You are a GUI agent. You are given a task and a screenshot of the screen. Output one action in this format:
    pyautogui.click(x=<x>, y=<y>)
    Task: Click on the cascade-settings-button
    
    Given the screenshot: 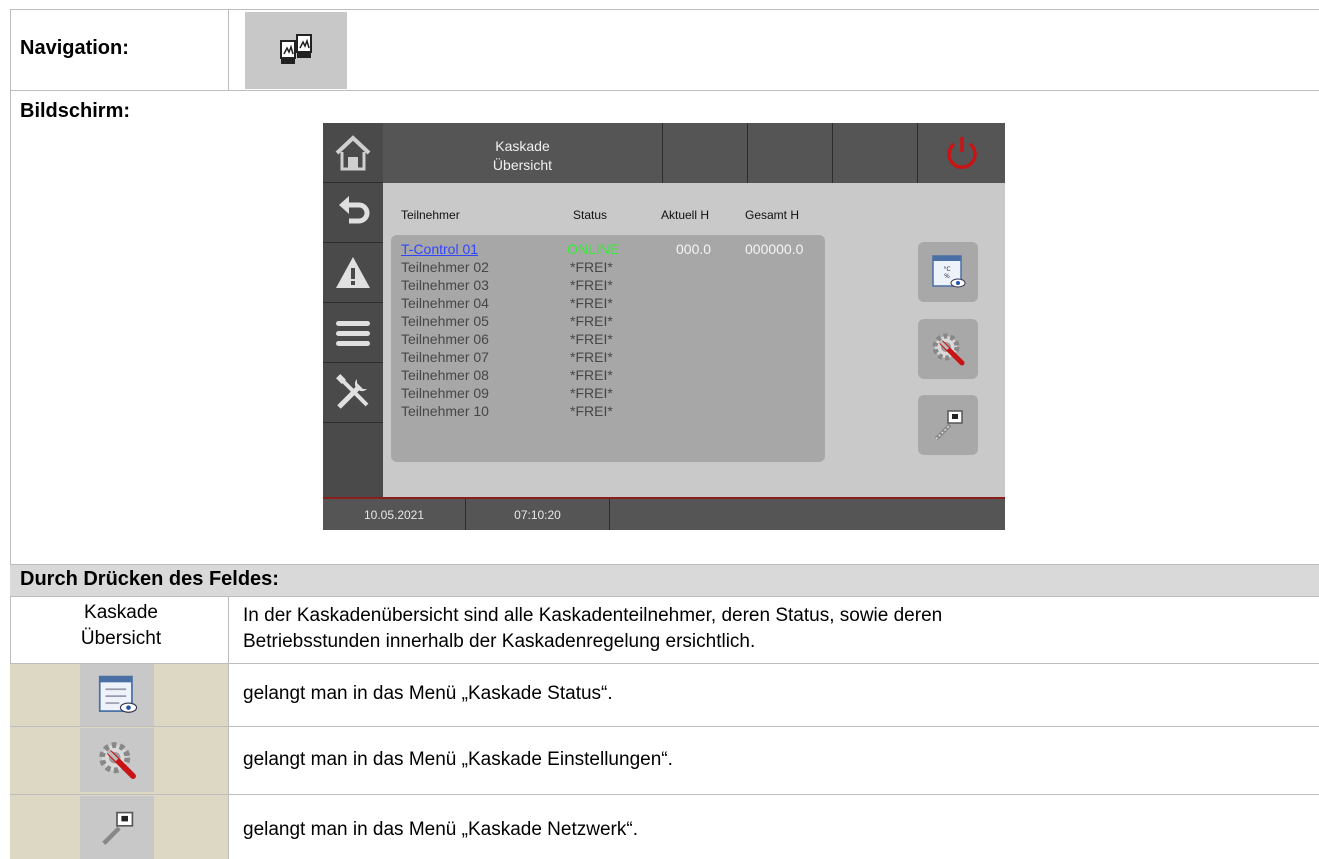 What is the action you would take?
    pyautogui.click(x=948, y=349)
    